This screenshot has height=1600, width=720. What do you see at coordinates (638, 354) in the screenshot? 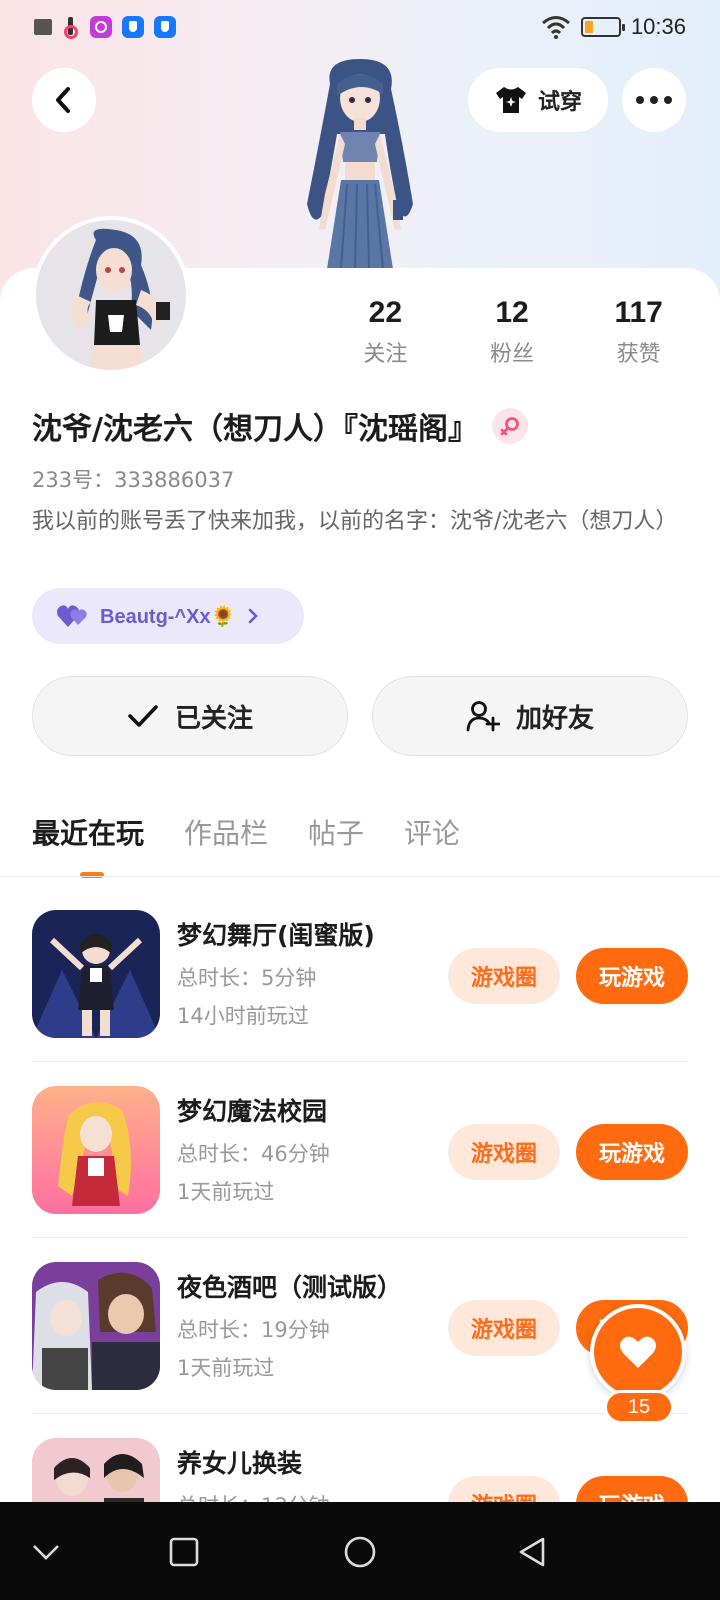
I see `likes-label: 获赞` at bounding box center [638, 354].